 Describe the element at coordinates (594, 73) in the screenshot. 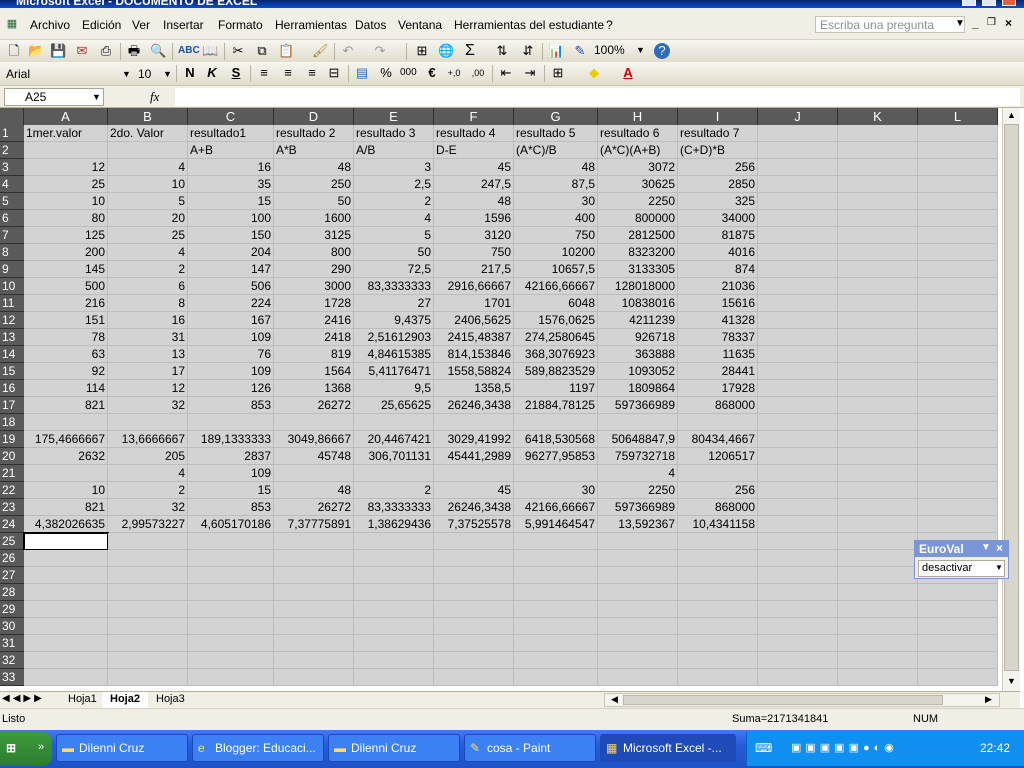

I see `fill-color-icon: ◆` at that location.